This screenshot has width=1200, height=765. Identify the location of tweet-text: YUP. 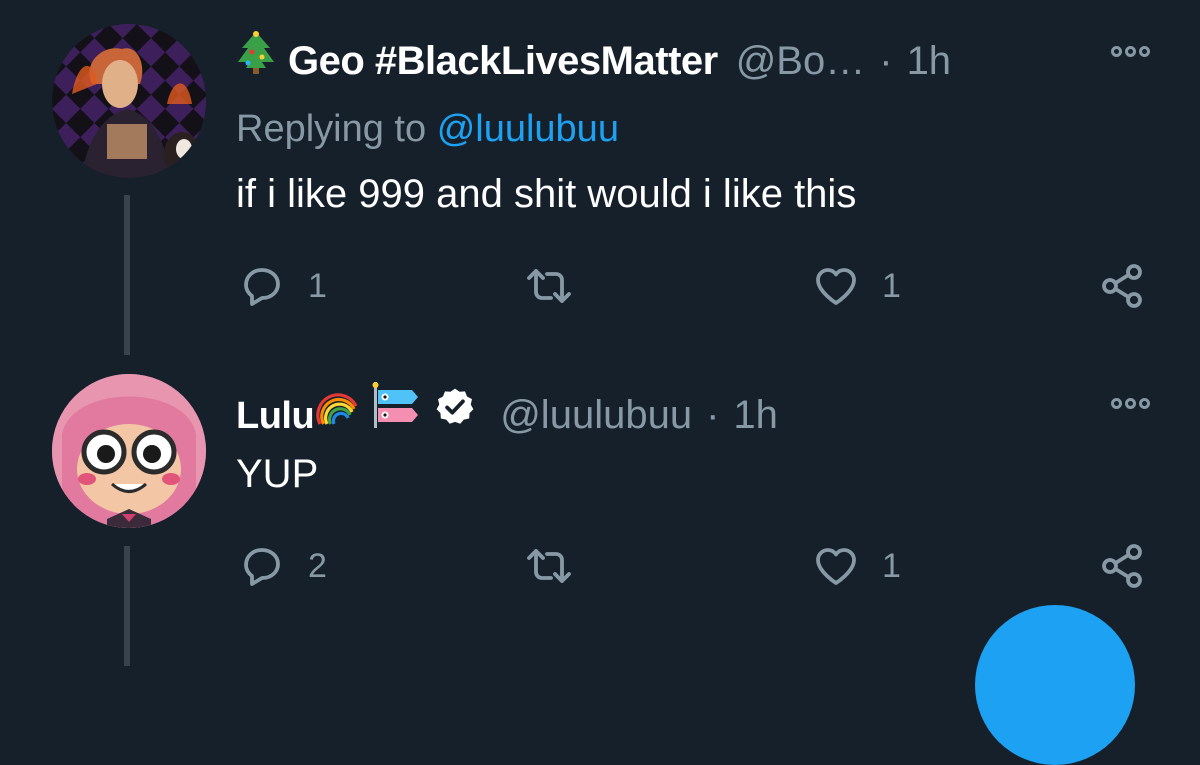
(277, 474).